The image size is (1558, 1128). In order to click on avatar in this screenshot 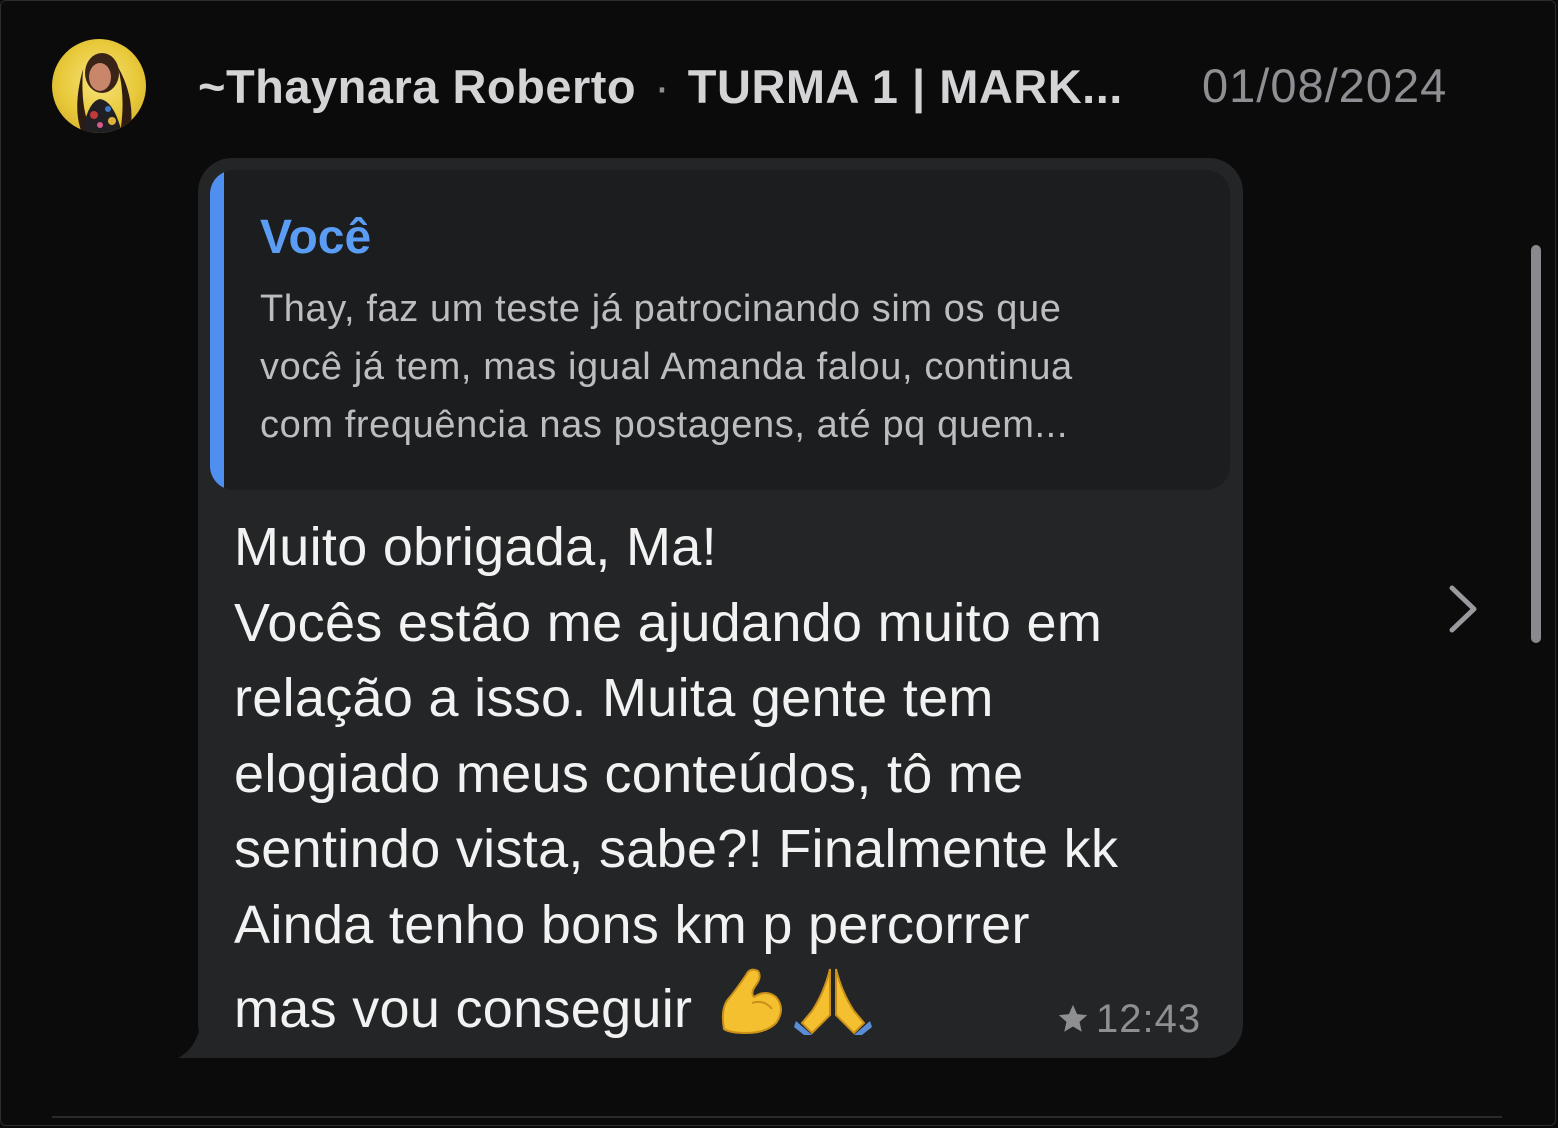, I will do `click(99, 86)`.